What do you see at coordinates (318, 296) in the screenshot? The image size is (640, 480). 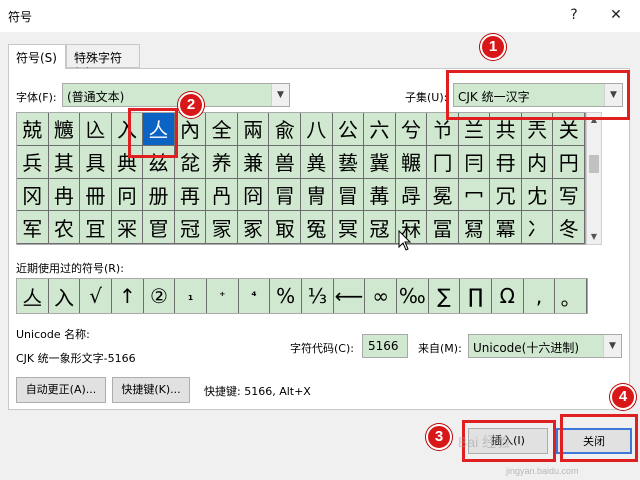 I see `recent-symbol-cell: ⅓` at bounding box center [318, 296].